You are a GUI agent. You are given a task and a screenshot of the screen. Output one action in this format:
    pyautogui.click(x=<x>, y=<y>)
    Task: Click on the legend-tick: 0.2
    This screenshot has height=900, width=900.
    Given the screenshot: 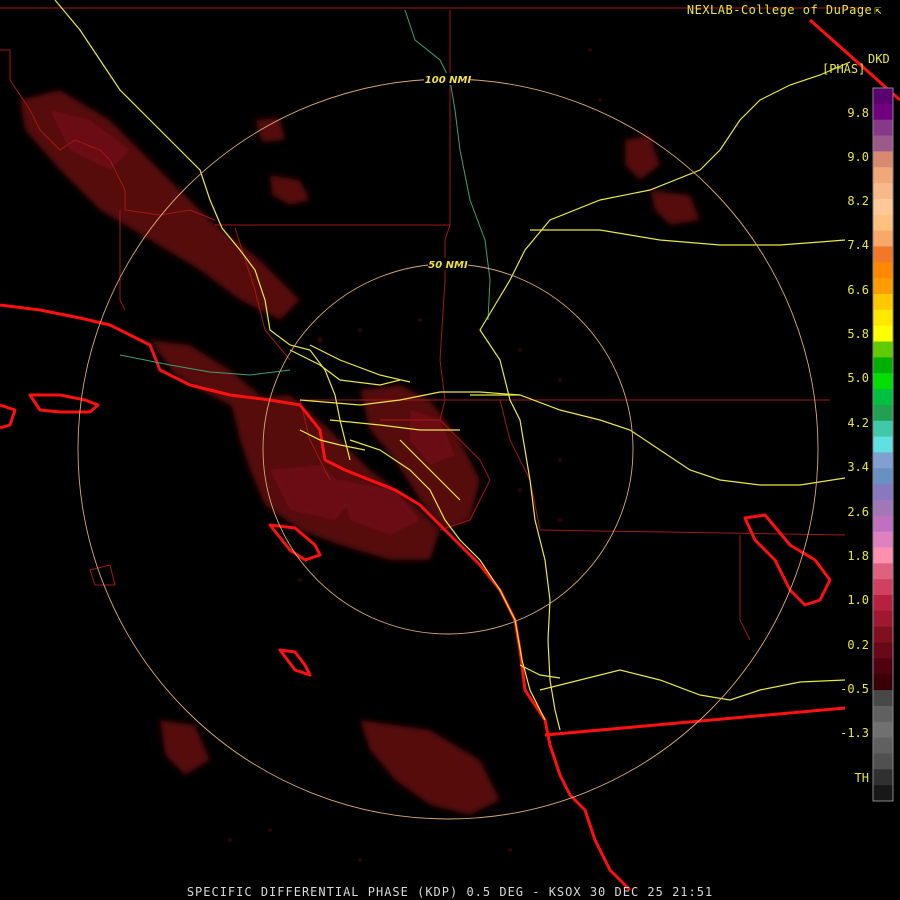 What is the action you would take?
    pyautogui.click(x=858, y=645)
    